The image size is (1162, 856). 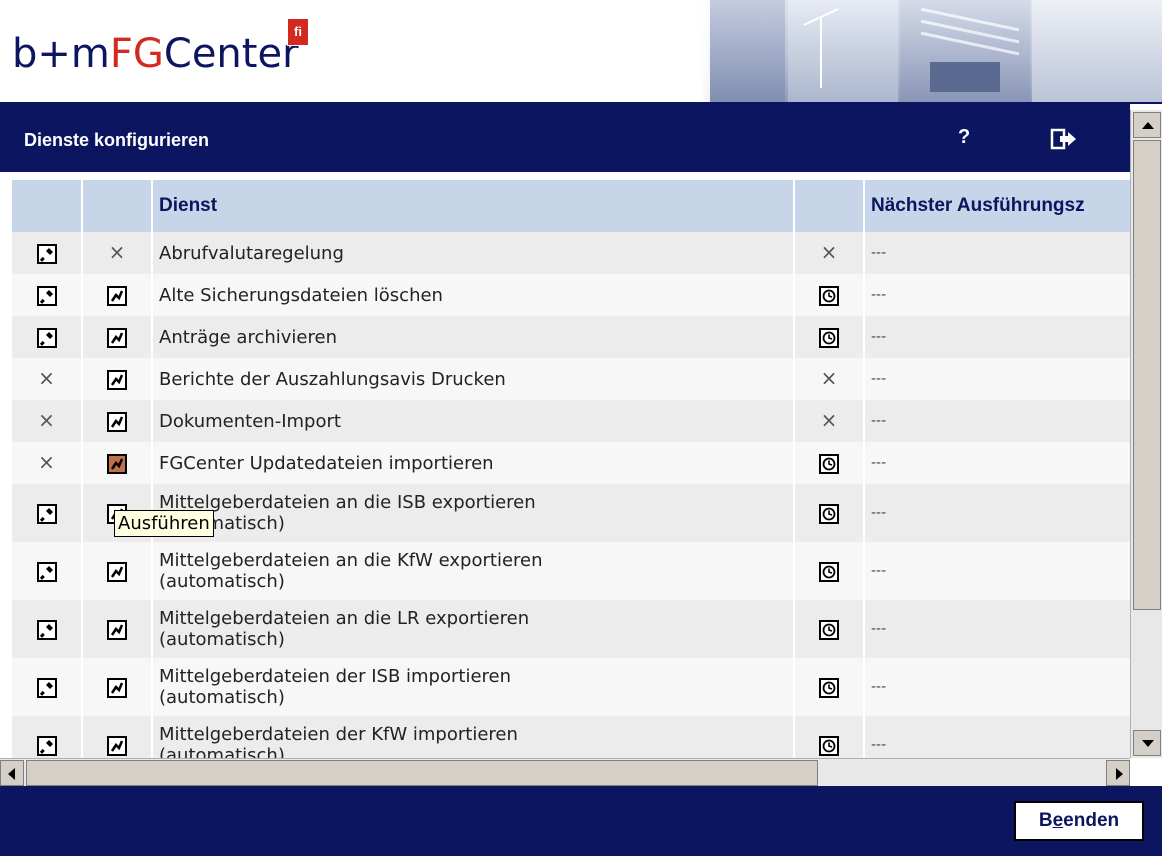 I want to click on footer-bar: Beenden, so click(x=581, y=821).